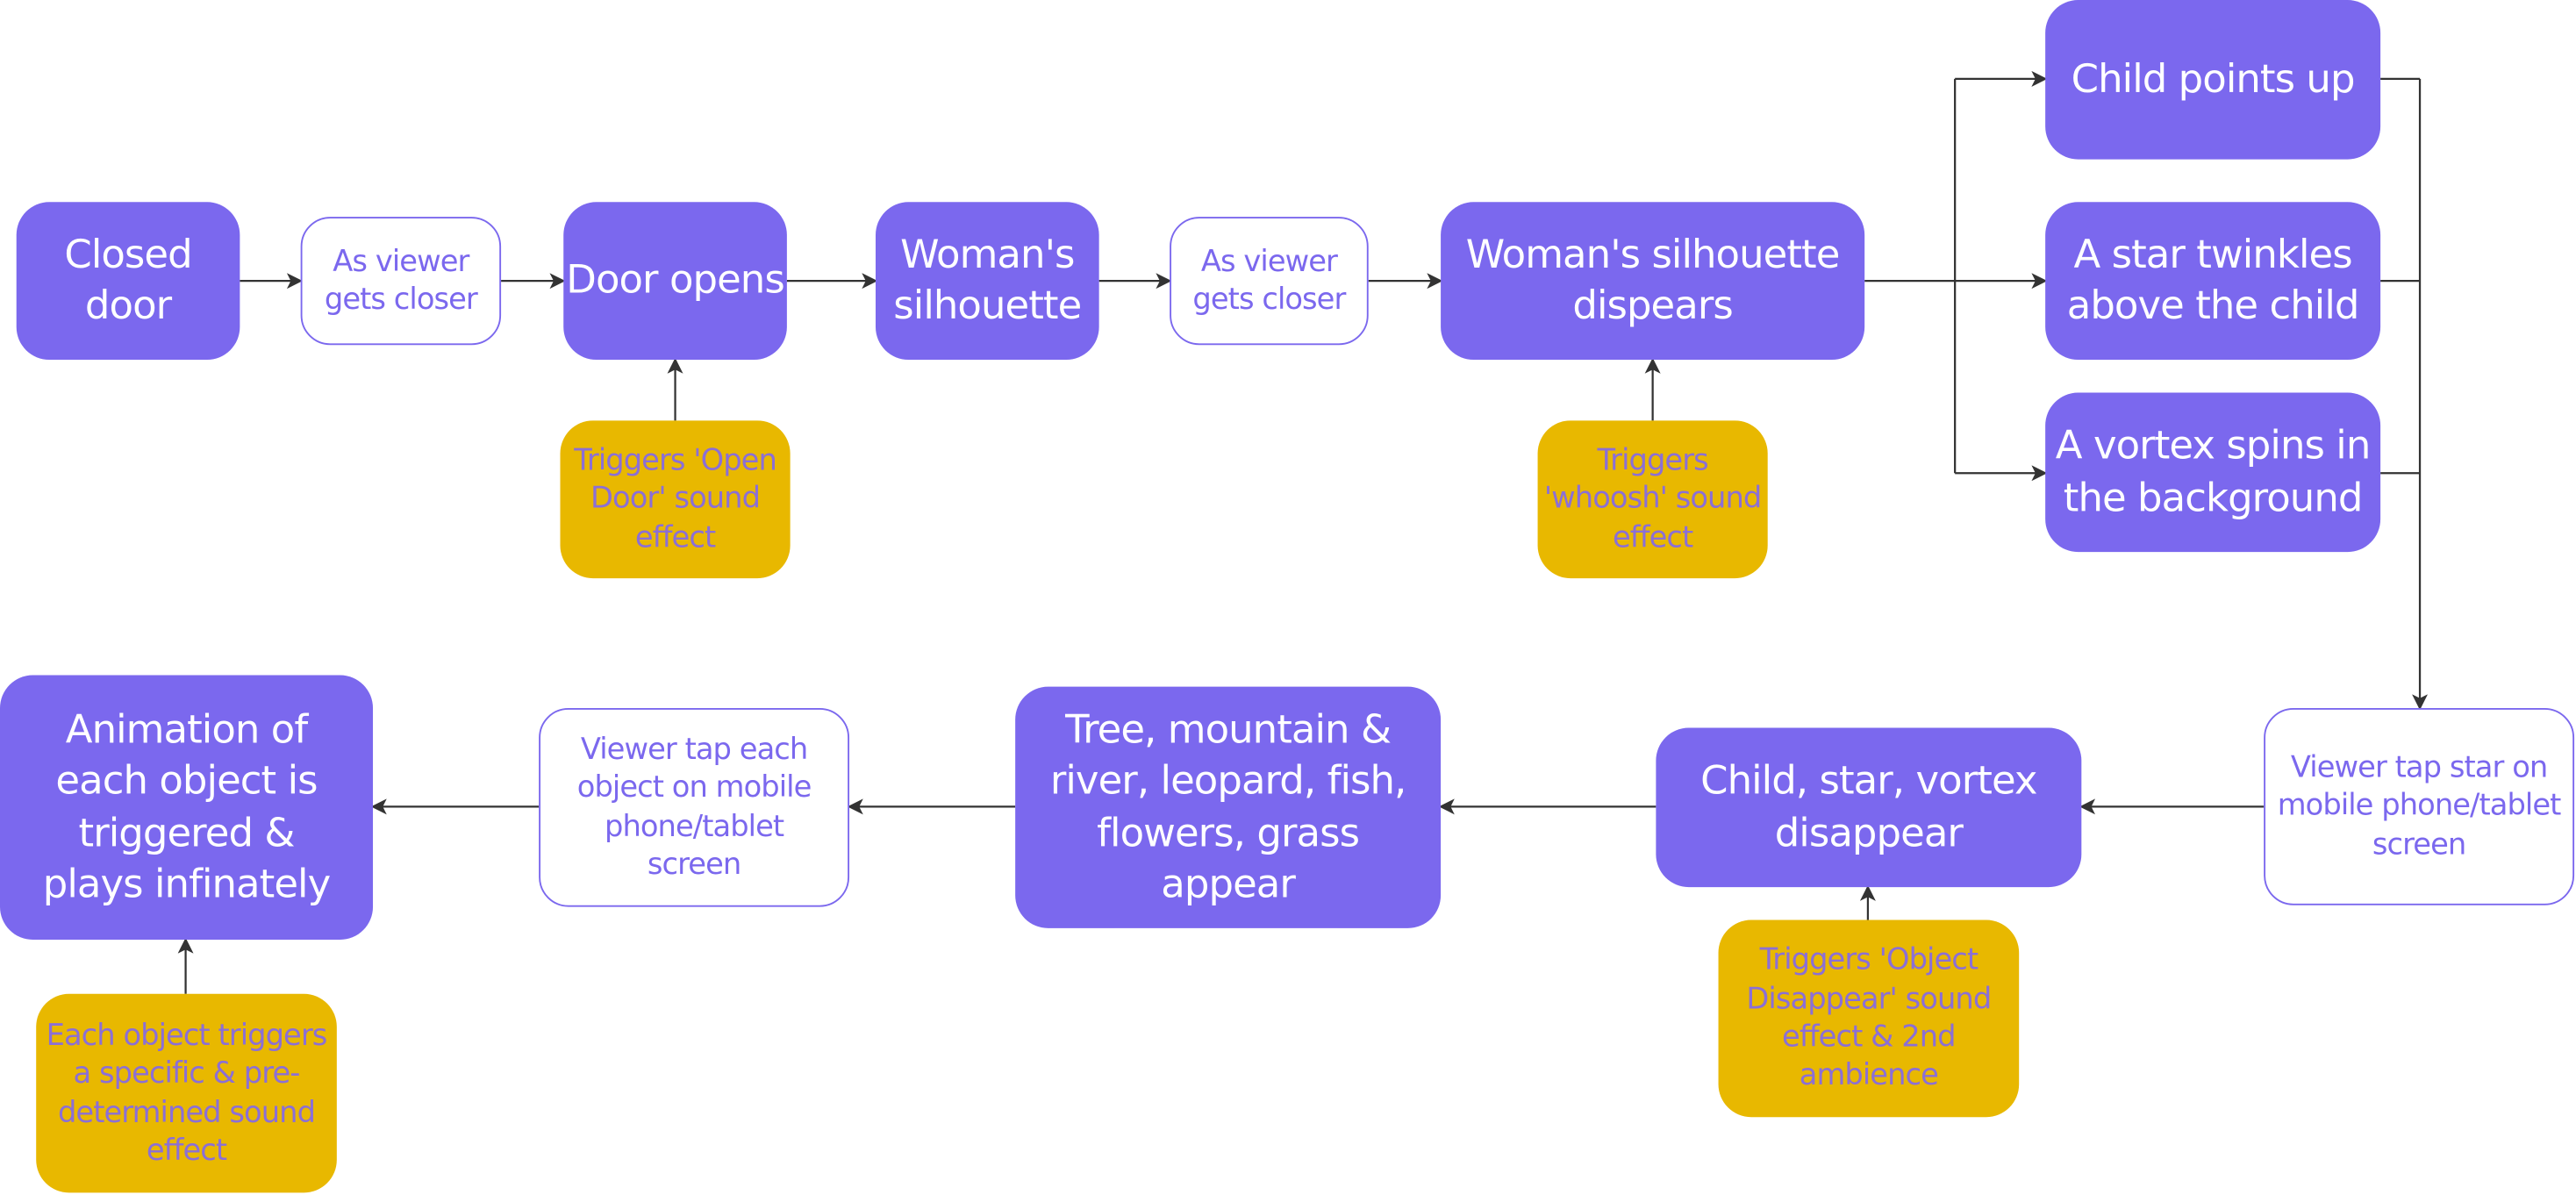 This screenshot has width=2576, height=1195. I want to click on node-star-twinkles: A star twinkles above the child, so click(2213, 282).